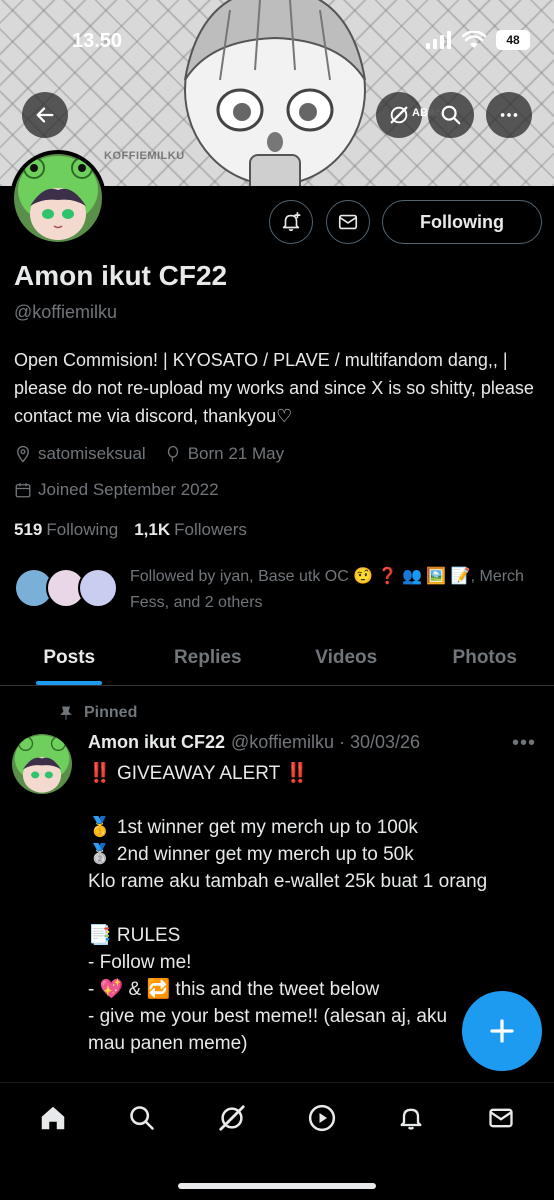 This screenshot has width=554, height=1200. I want to click on nav-video, so click(322, 1118).